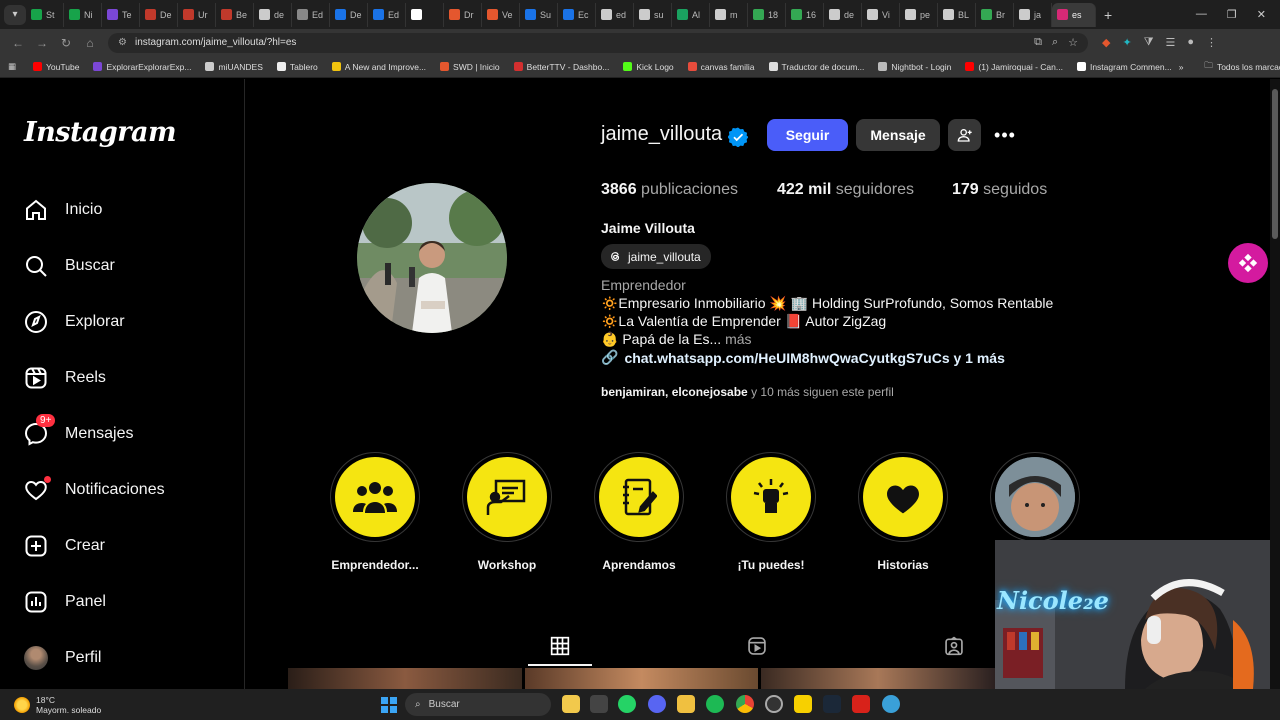 Image resolution: width=1280 pixels, height=720 pixels. Describe the element at coordinates (898, 135) in the screenshot. I see `message-button: Mensaje` at that location.